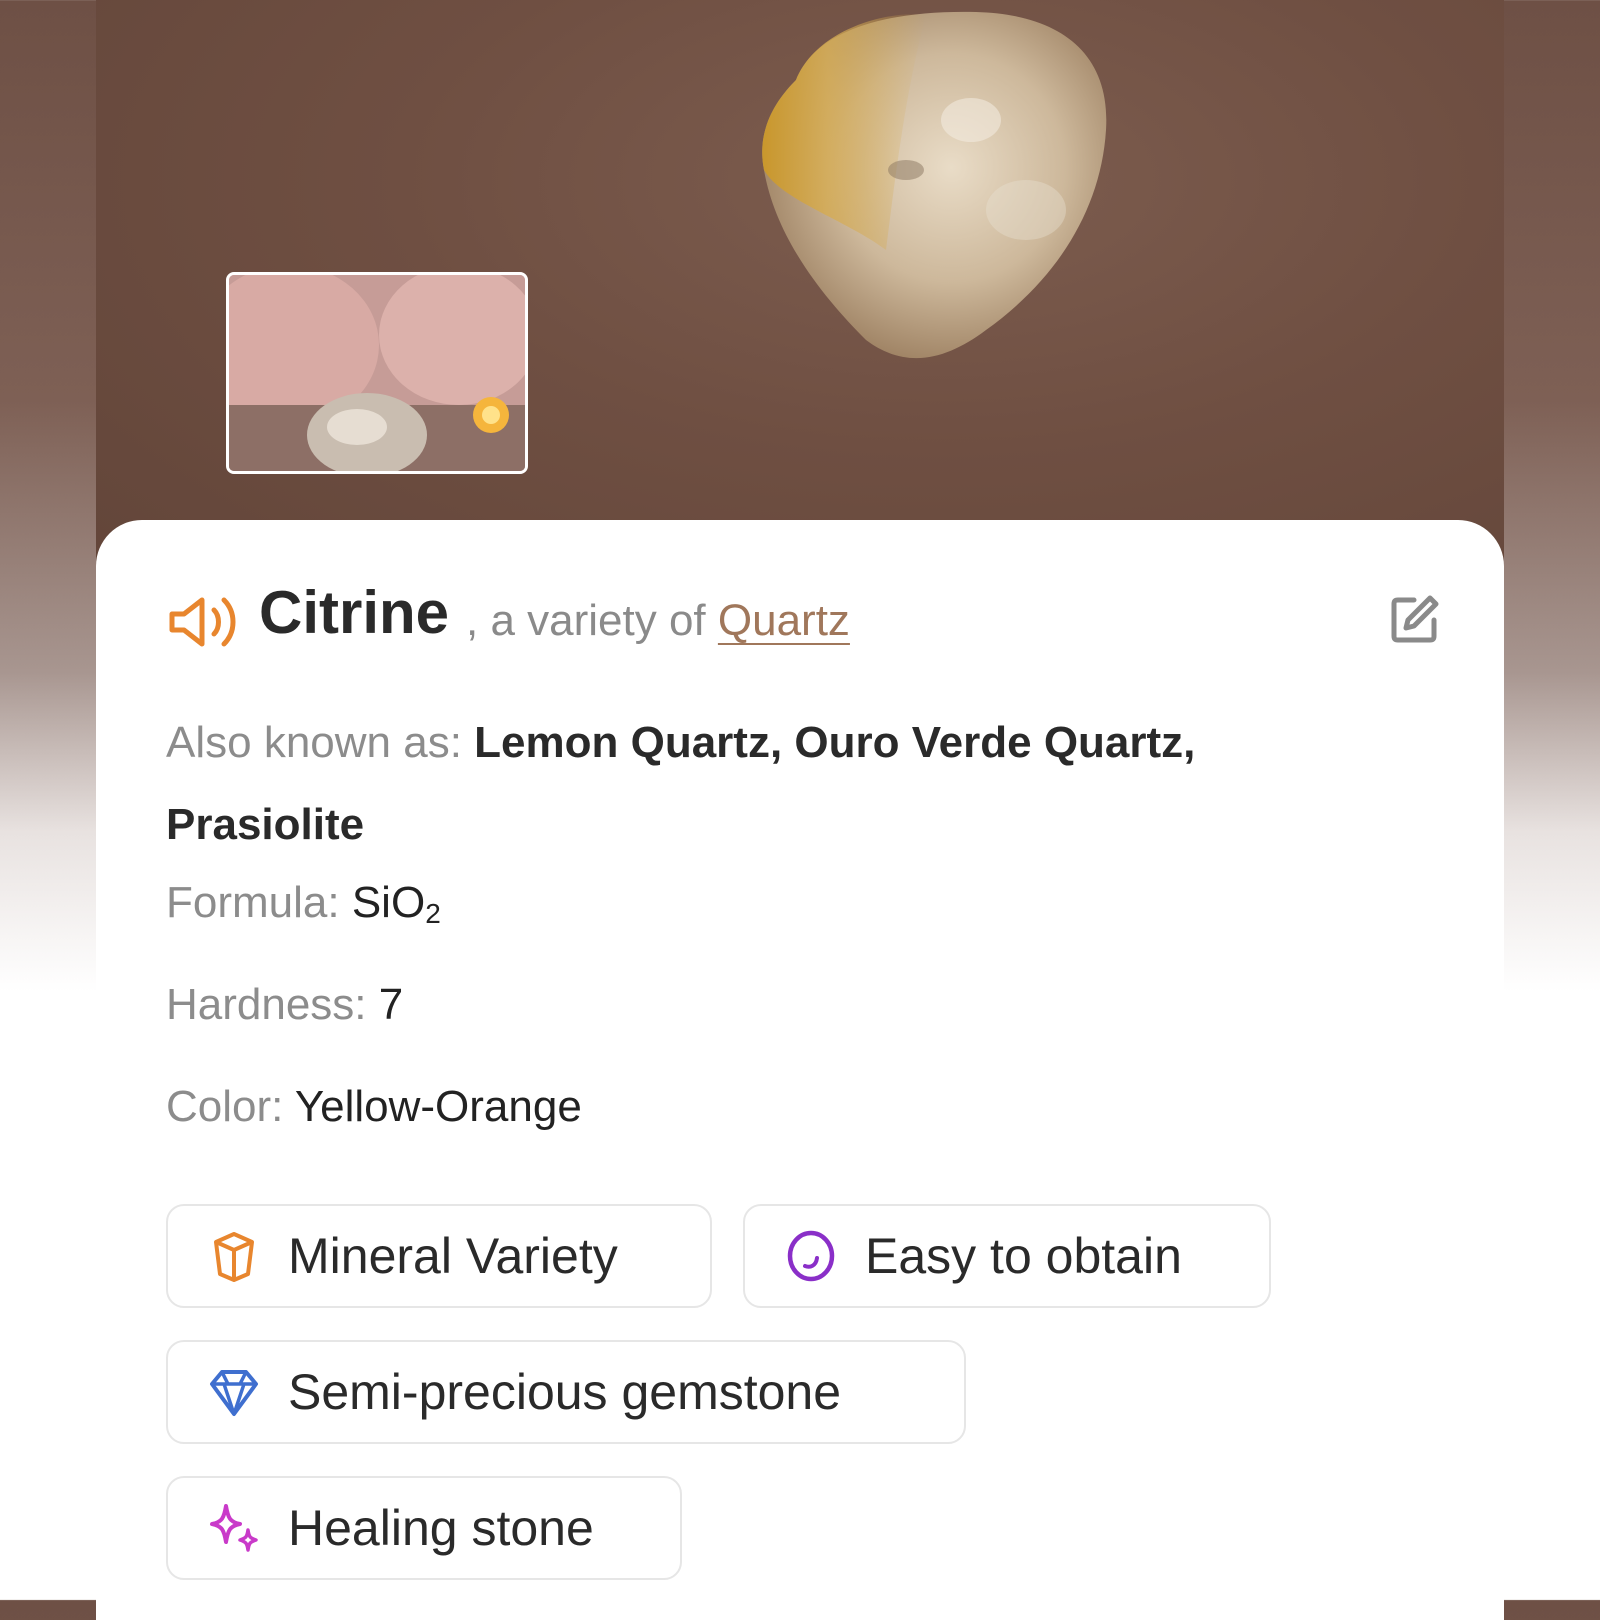 This screenshot has width=1600, height=1620. Describe the element at coordinates (441, 1528) in the screenshot. I see `chip-label: Healing stone` at that location.